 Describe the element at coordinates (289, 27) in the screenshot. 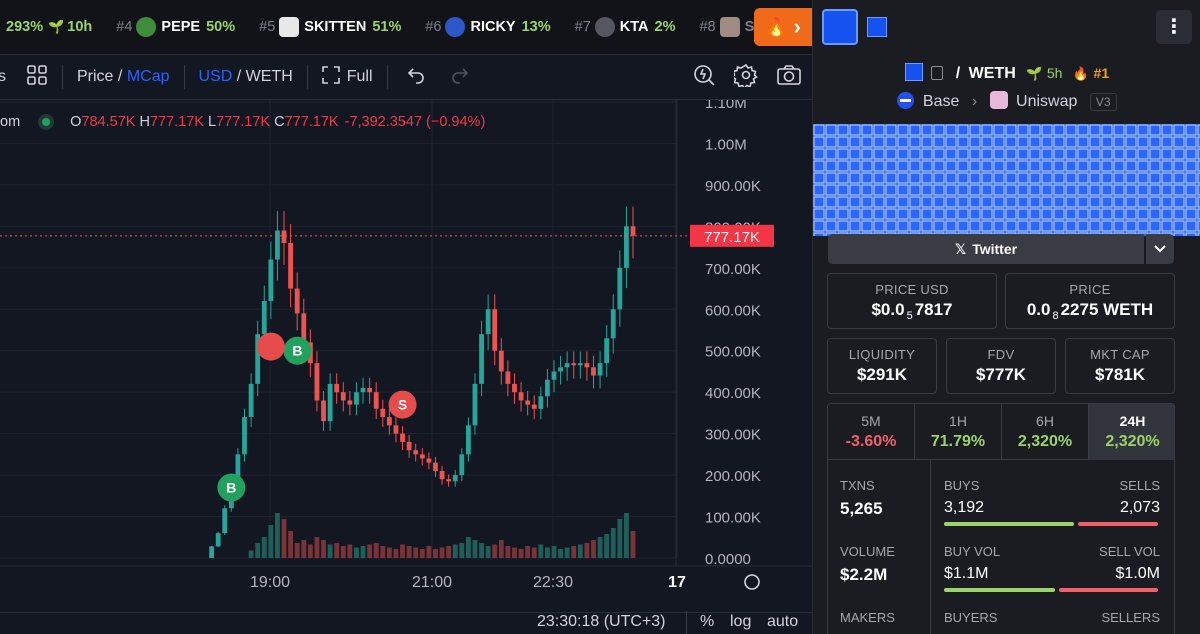

I see `skitten-avatar-icon` at that location.